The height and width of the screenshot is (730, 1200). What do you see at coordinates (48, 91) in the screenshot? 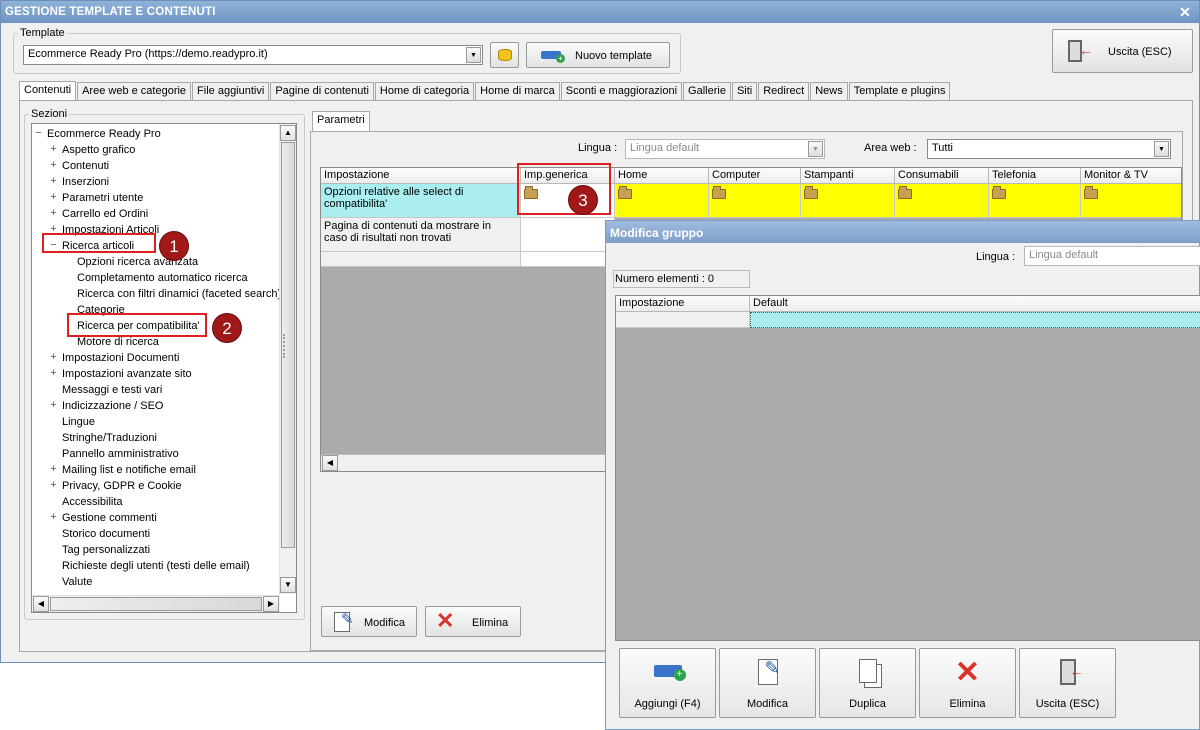
I see `tab-contenuti: Contenuti` at bounding box center [48, 91].